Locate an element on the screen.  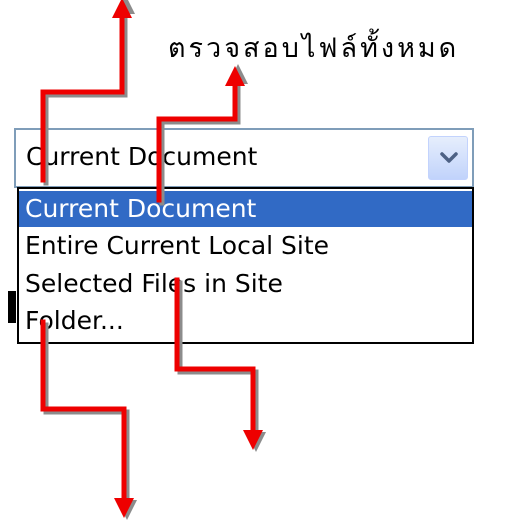
scope-dropdown: Current Document is located at coordinates (244, 158).